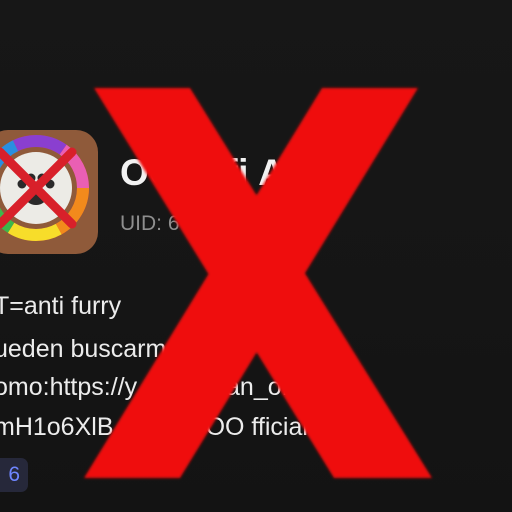  I want to click on profile-avatar, so click(49, 192).